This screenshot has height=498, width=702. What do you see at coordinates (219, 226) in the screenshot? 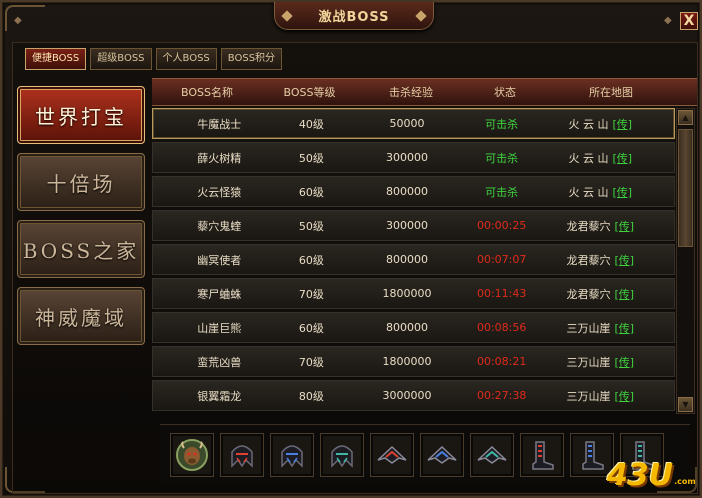
I see `boss-name: 藜穴鬼蝰` at bounding box center [219, 226].